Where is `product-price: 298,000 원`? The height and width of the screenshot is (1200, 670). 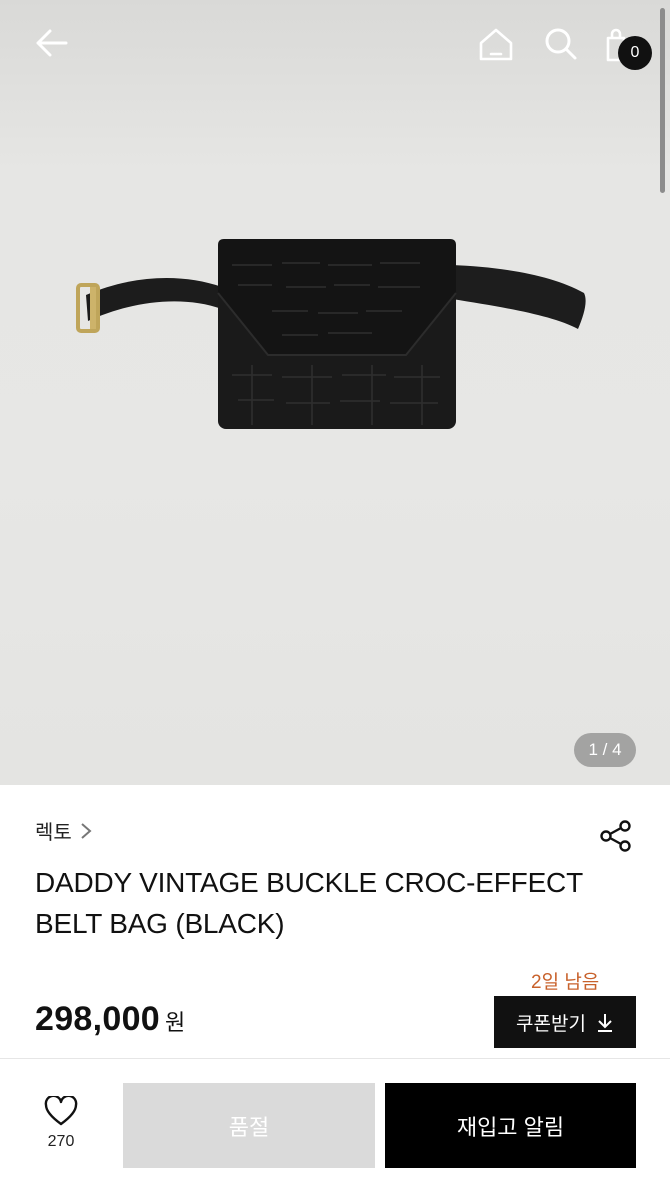
product-price: 298,000 원 is located at coordinates (110, 1019).